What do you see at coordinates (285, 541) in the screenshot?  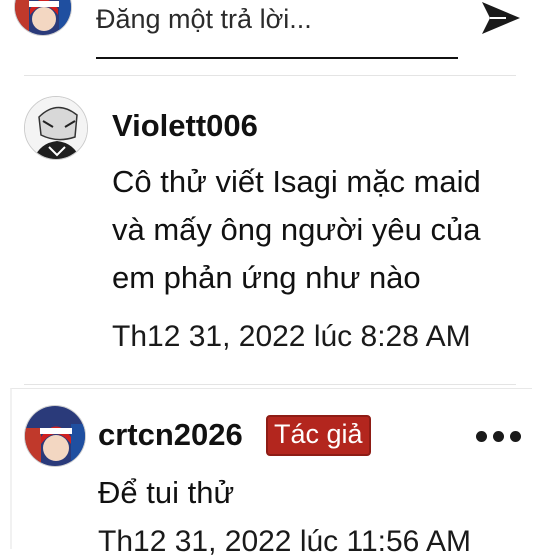 I see `comment-timestamp: Th12 31, 2022 lúc 11:56 AM` at bounding box center [285, 541].